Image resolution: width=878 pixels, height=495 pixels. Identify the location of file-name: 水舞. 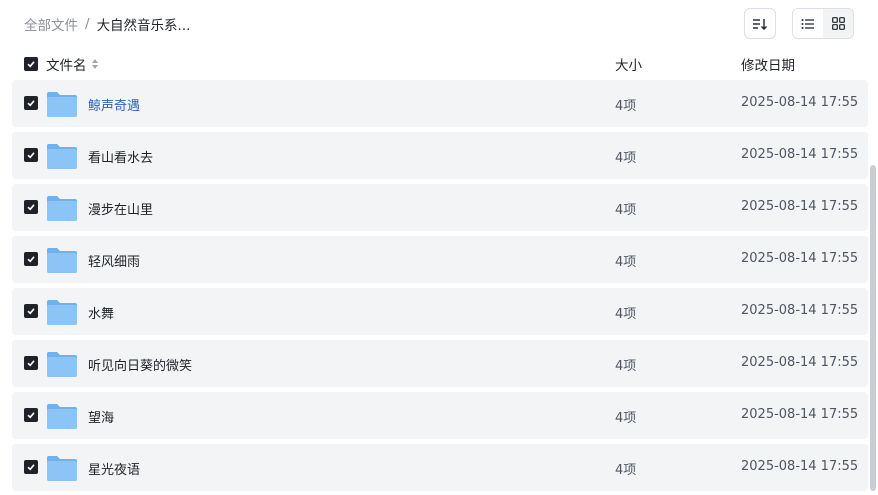
(101, 312).